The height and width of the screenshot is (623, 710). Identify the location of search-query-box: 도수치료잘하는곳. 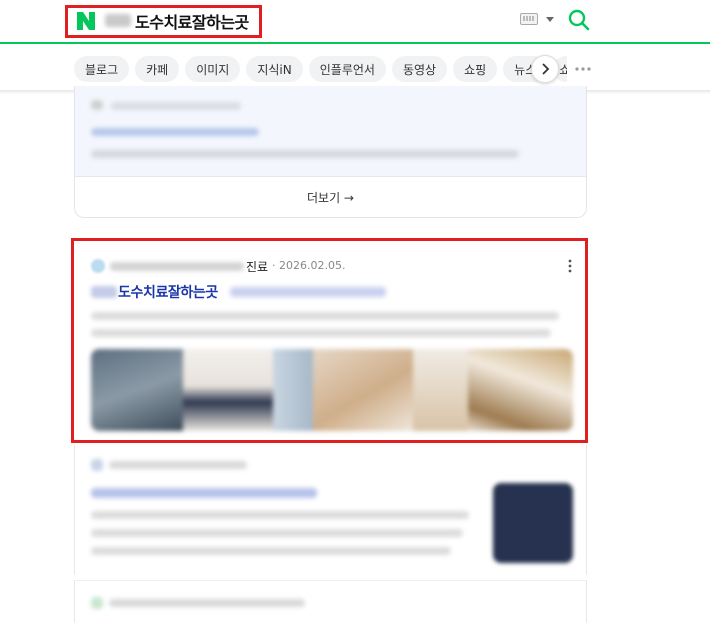
(163, 21).